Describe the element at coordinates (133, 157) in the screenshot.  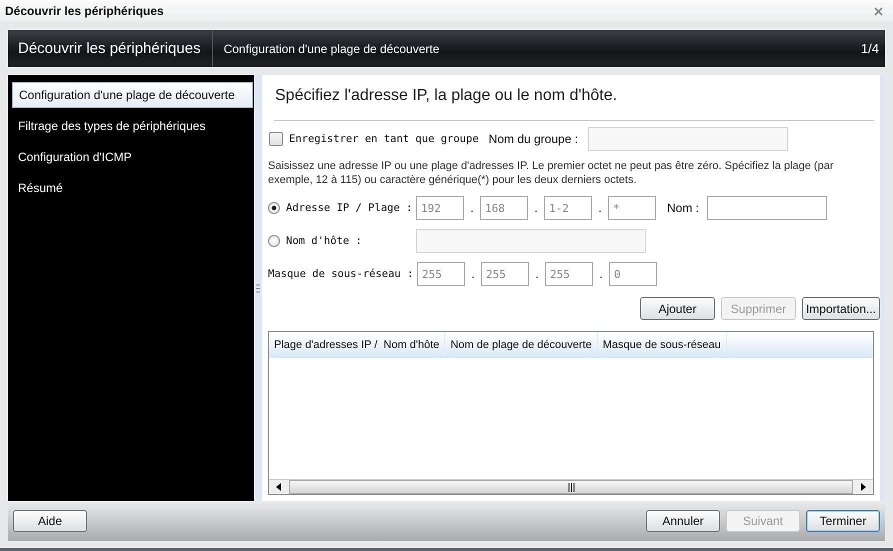
I see `sidebar-item: Configuration d'ICMP` at that location.